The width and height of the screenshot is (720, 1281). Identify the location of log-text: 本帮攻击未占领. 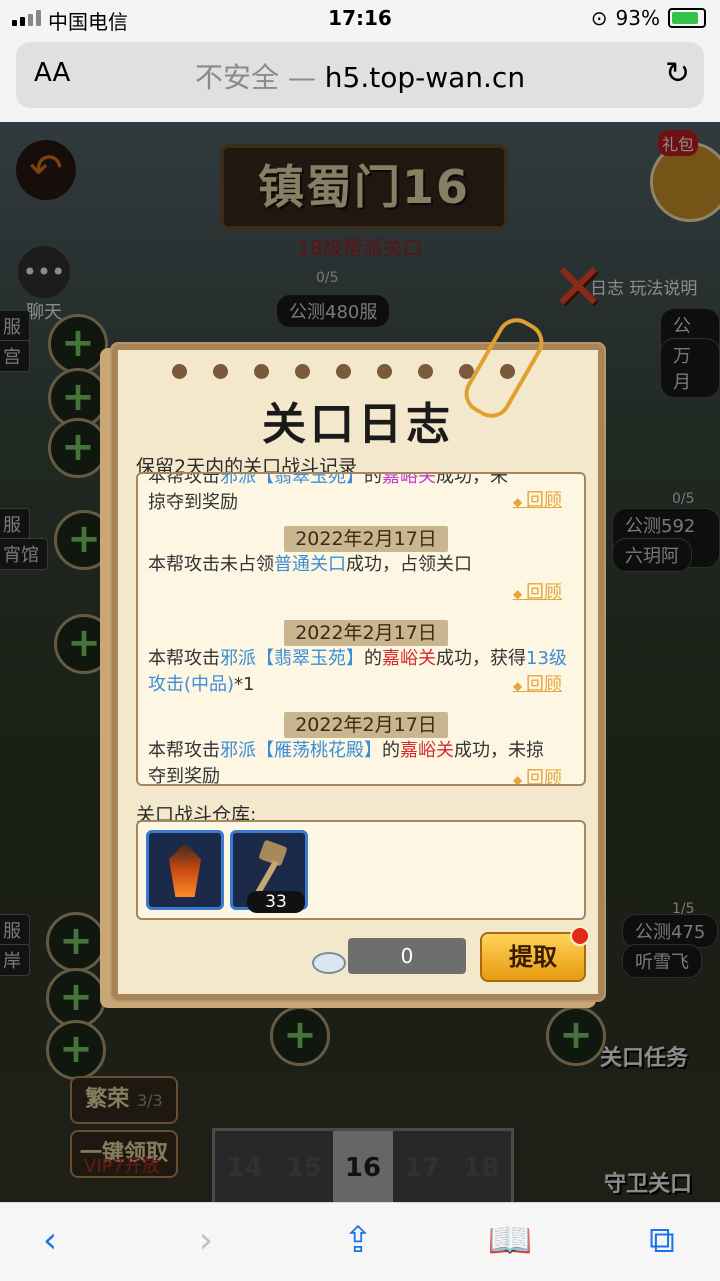
(211, 564).